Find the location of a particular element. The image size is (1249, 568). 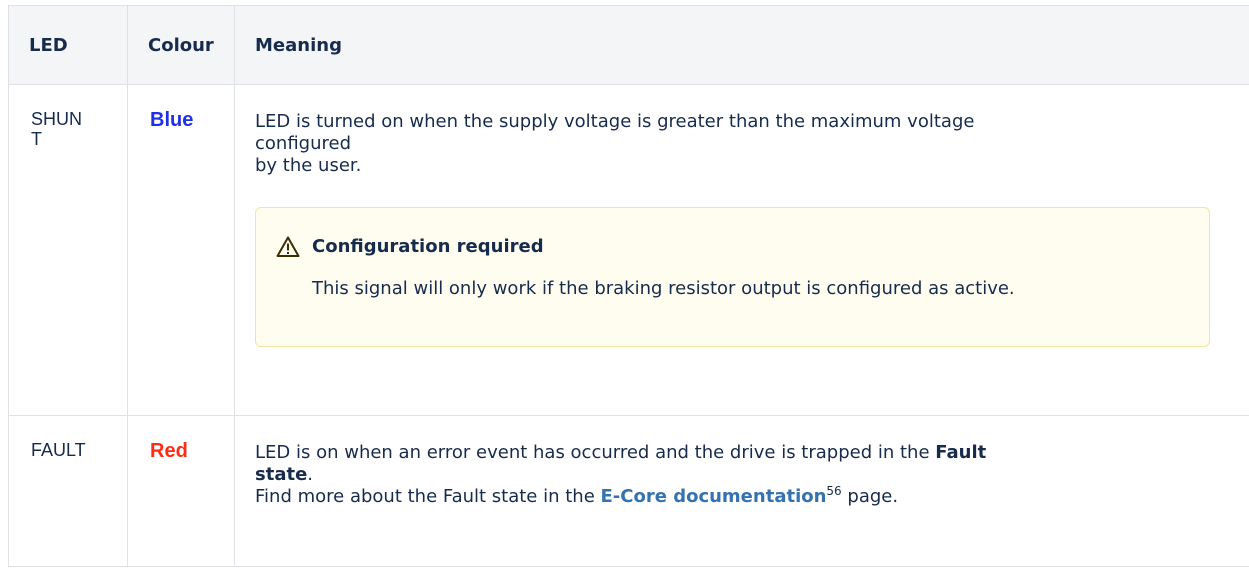

warning-triangle-icon is located at coordinates (288, 247).